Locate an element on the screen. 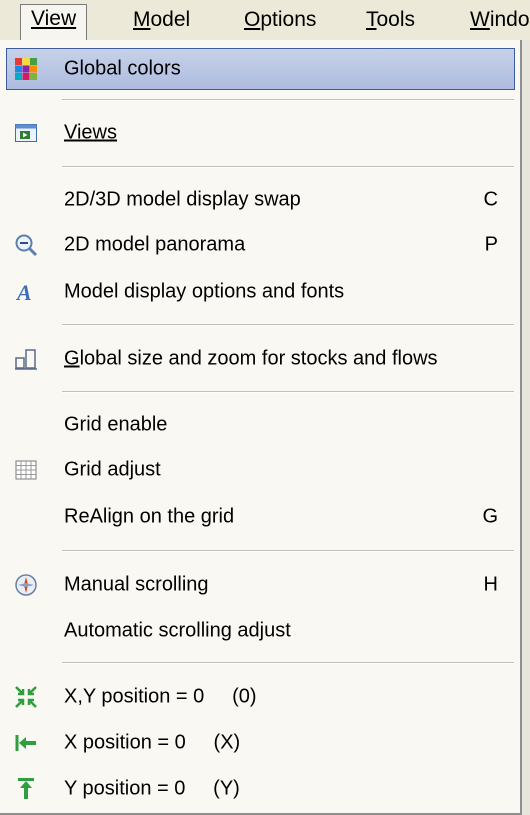 Image resolution: width=530 pixels, height=815 pixels. menu-item-display-options: A Model display options and fonts is located at coordinates (260, 292).